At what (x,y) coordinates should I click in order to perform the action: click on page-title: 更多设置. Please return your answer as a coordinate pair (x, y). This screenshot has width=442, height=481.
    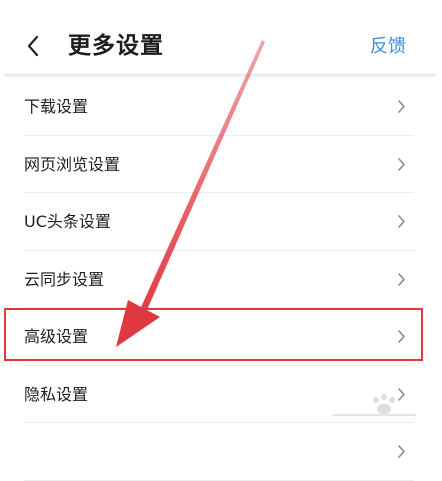
    Looking at the image, I should click on (116, 46).